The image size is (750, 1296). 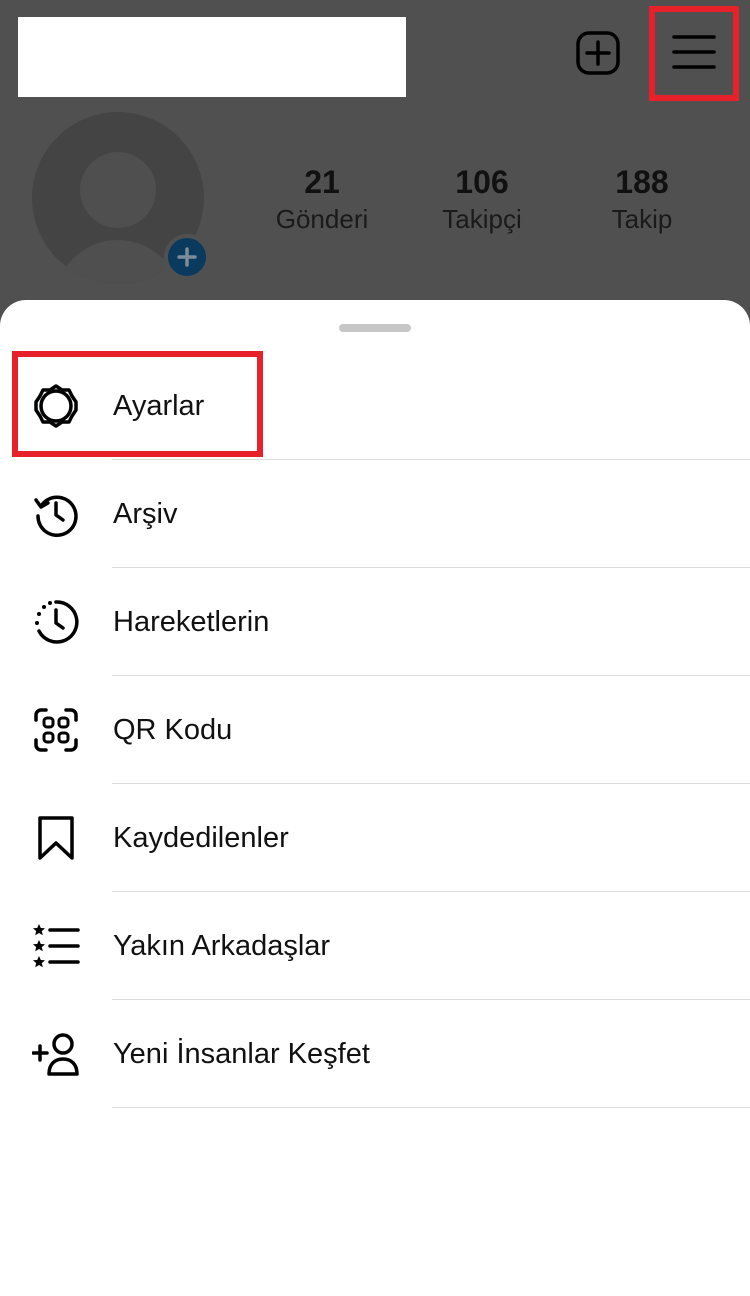 I want to click on avatar-body-shape, so click(x=118, y=262).